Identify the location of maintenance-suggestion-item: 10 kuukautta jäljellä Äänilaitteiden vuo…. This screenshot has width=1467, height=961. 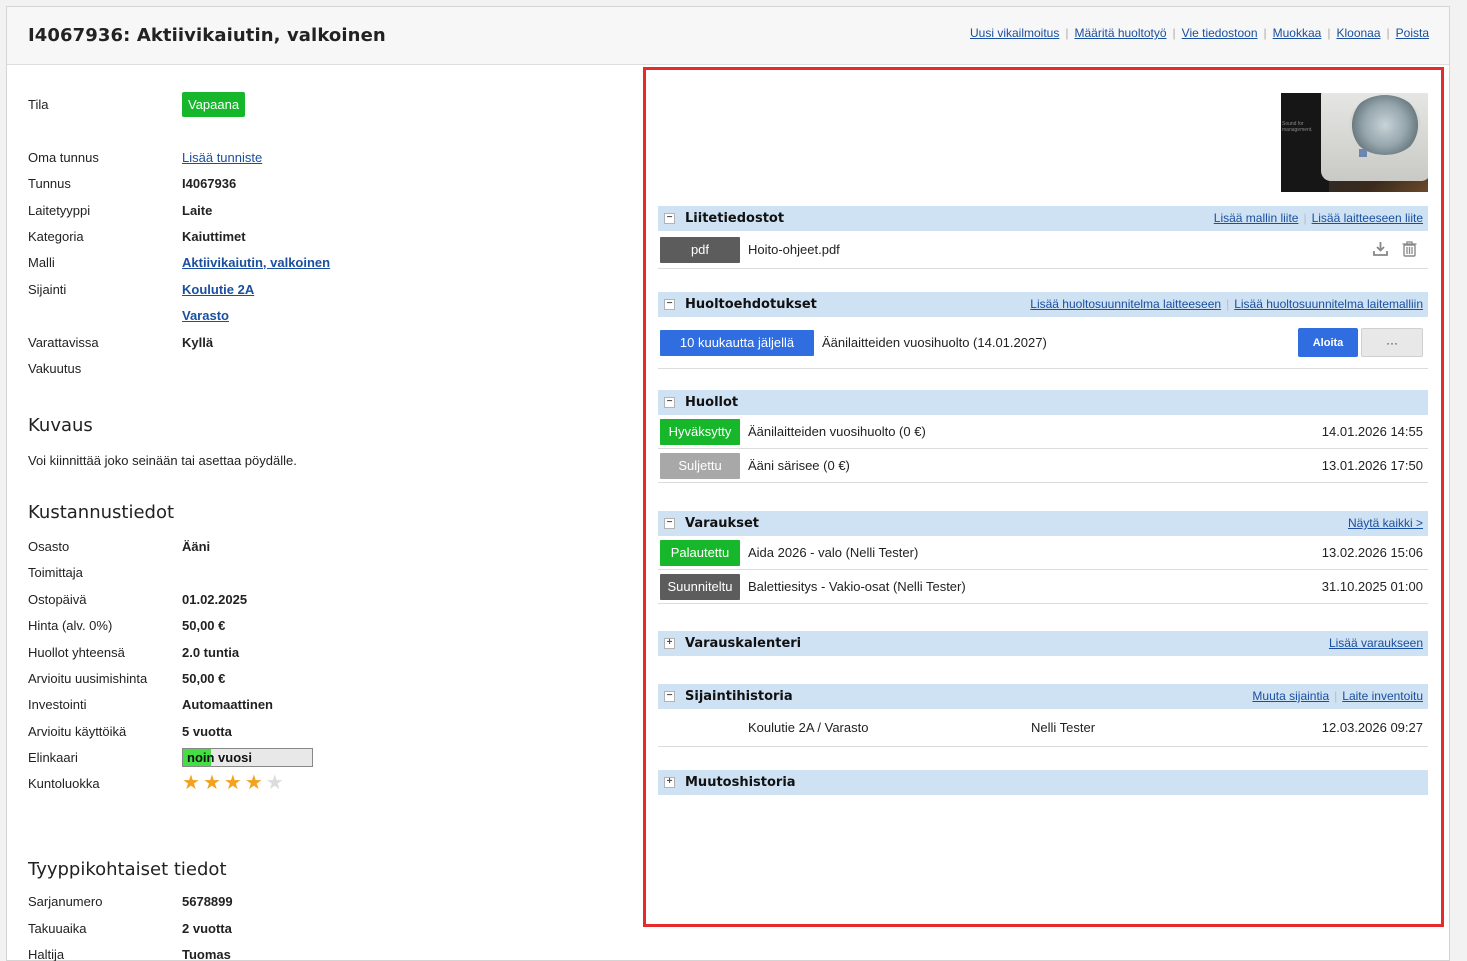
(1043, 343).